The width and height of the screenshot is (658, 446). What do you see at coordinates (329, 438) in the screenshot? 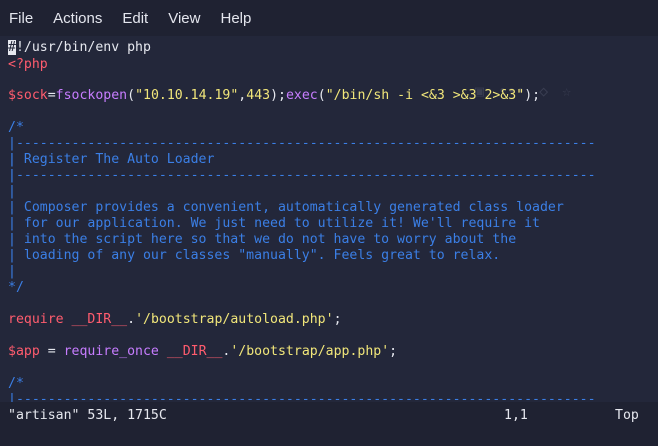
I see `bottom-strip` at bounding box center [329, 438].